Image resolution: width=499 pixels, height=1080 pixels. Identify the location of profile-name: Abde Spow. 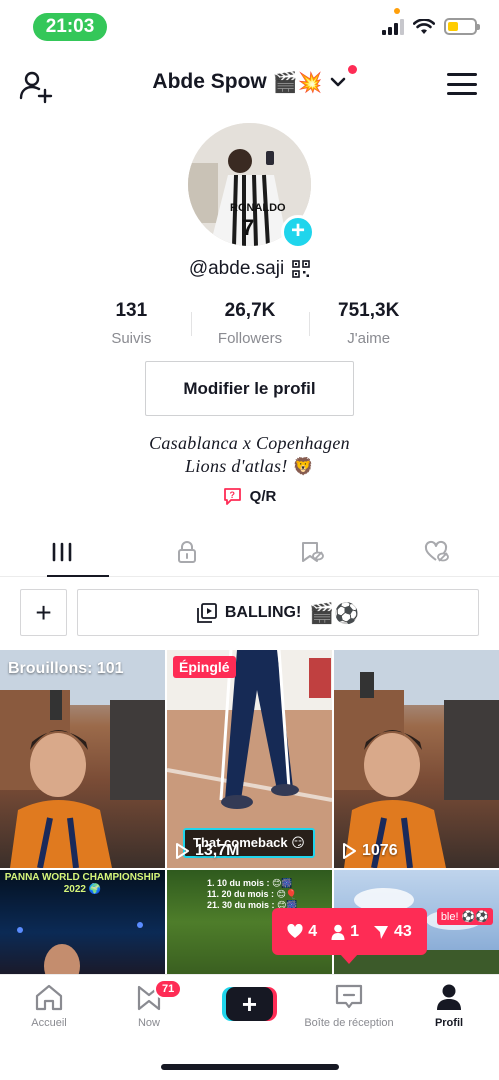
(209, 81).